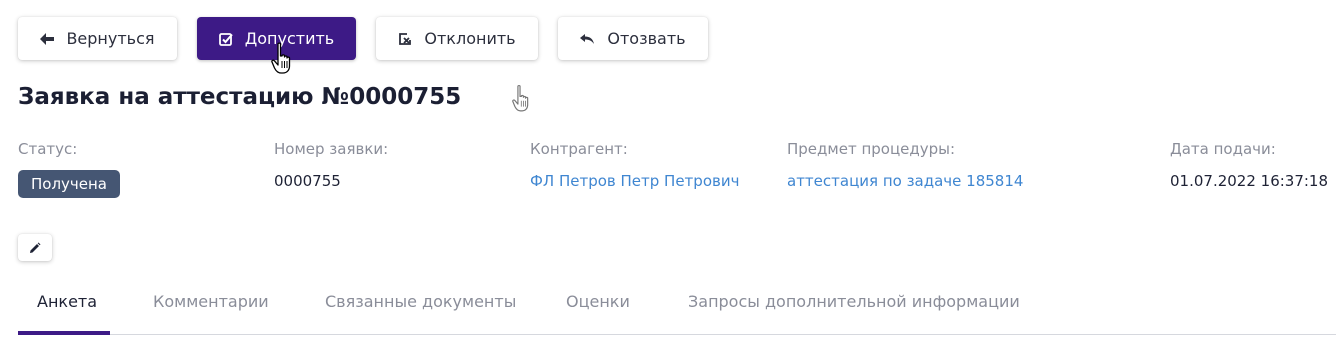  What do you see at coordinates (405, 38) in the screenshot?
I see `checkbox-x-icon` at bounding box center [405, 38].